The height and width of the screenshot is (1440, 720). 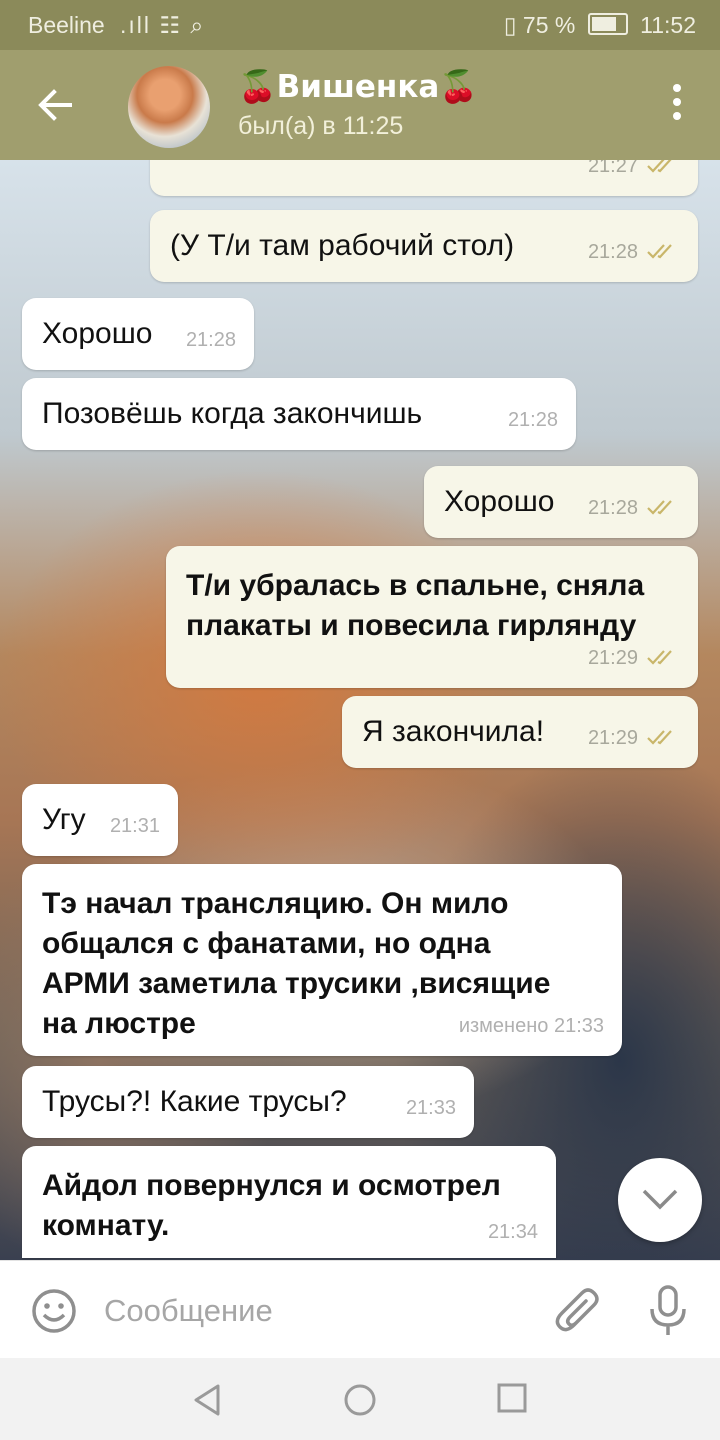 What do you see at coordinates (100, 820) in the screenshot?
I see `message-incoming: Угу 21:31` at bounding box center [100, 820].